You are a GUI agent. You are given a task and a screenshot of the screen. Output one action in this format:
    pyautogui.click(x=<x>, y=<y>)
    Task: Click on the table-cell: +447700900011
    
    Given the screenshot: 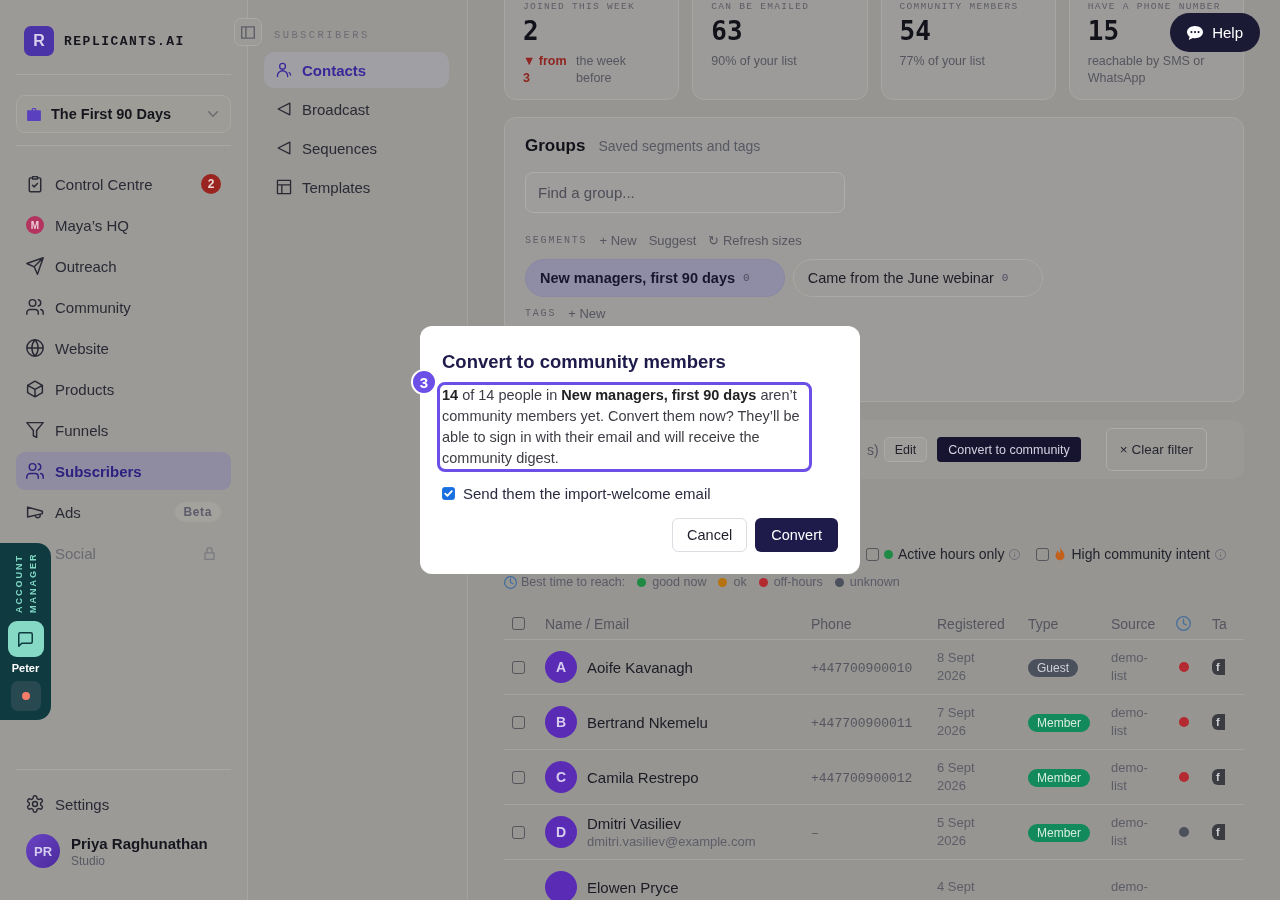 What is the action you would take?
    pyautogui.click(x=862, y=723)
    